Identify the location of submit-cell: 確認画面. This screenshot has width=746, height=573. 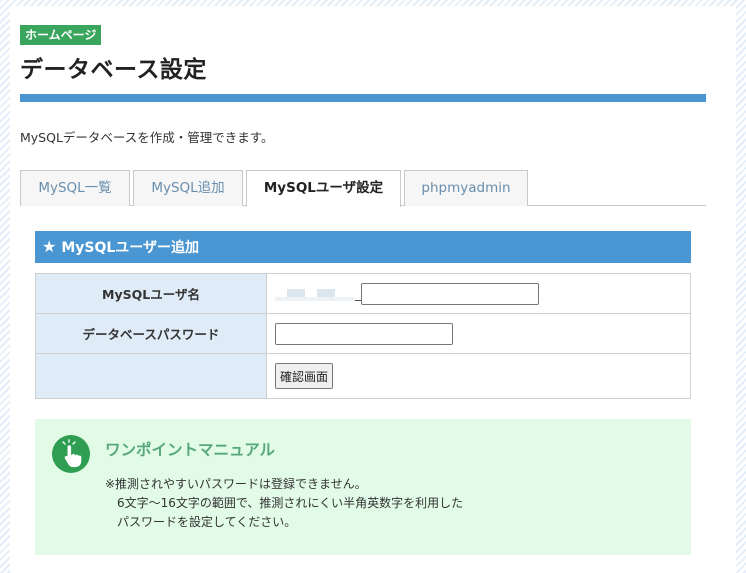
(478, 376).